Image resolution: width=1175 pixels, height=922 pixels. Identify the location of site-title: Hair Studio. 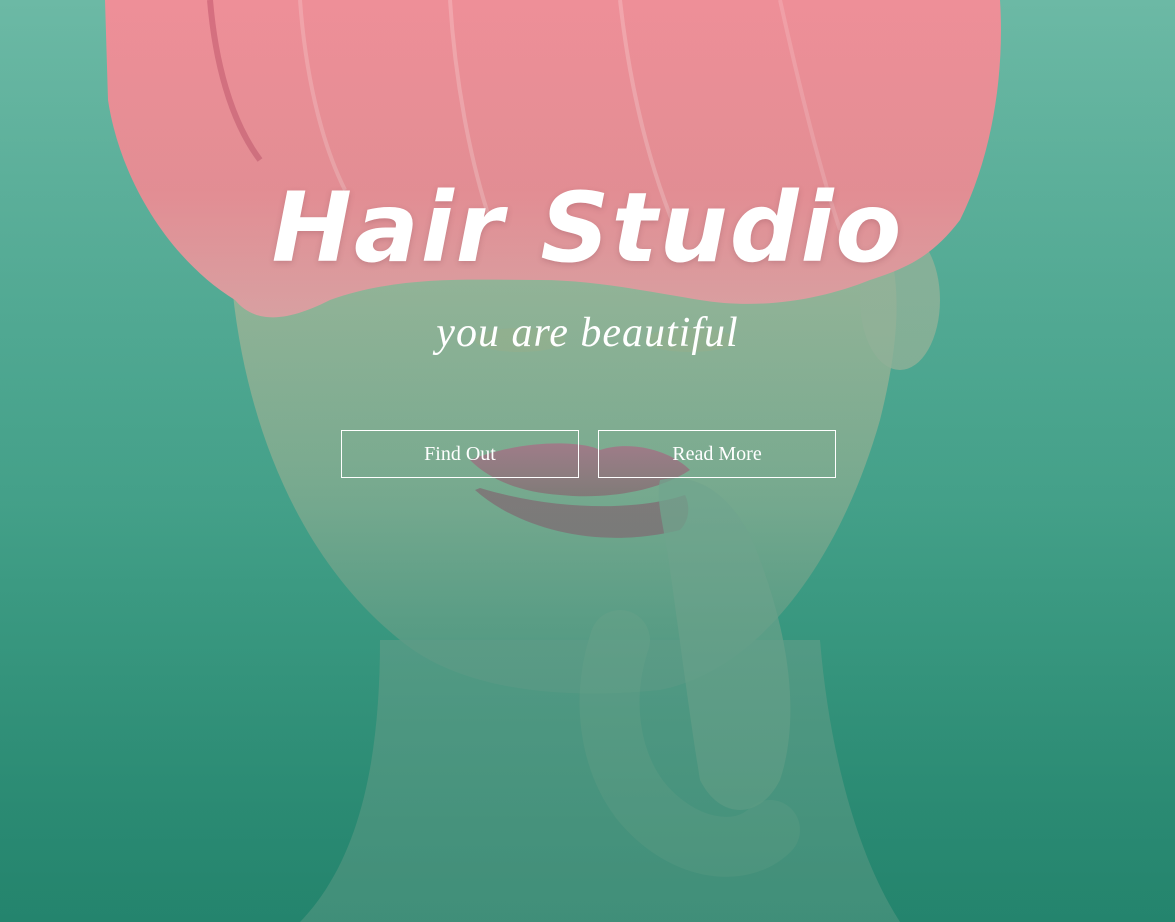
(587, 228).